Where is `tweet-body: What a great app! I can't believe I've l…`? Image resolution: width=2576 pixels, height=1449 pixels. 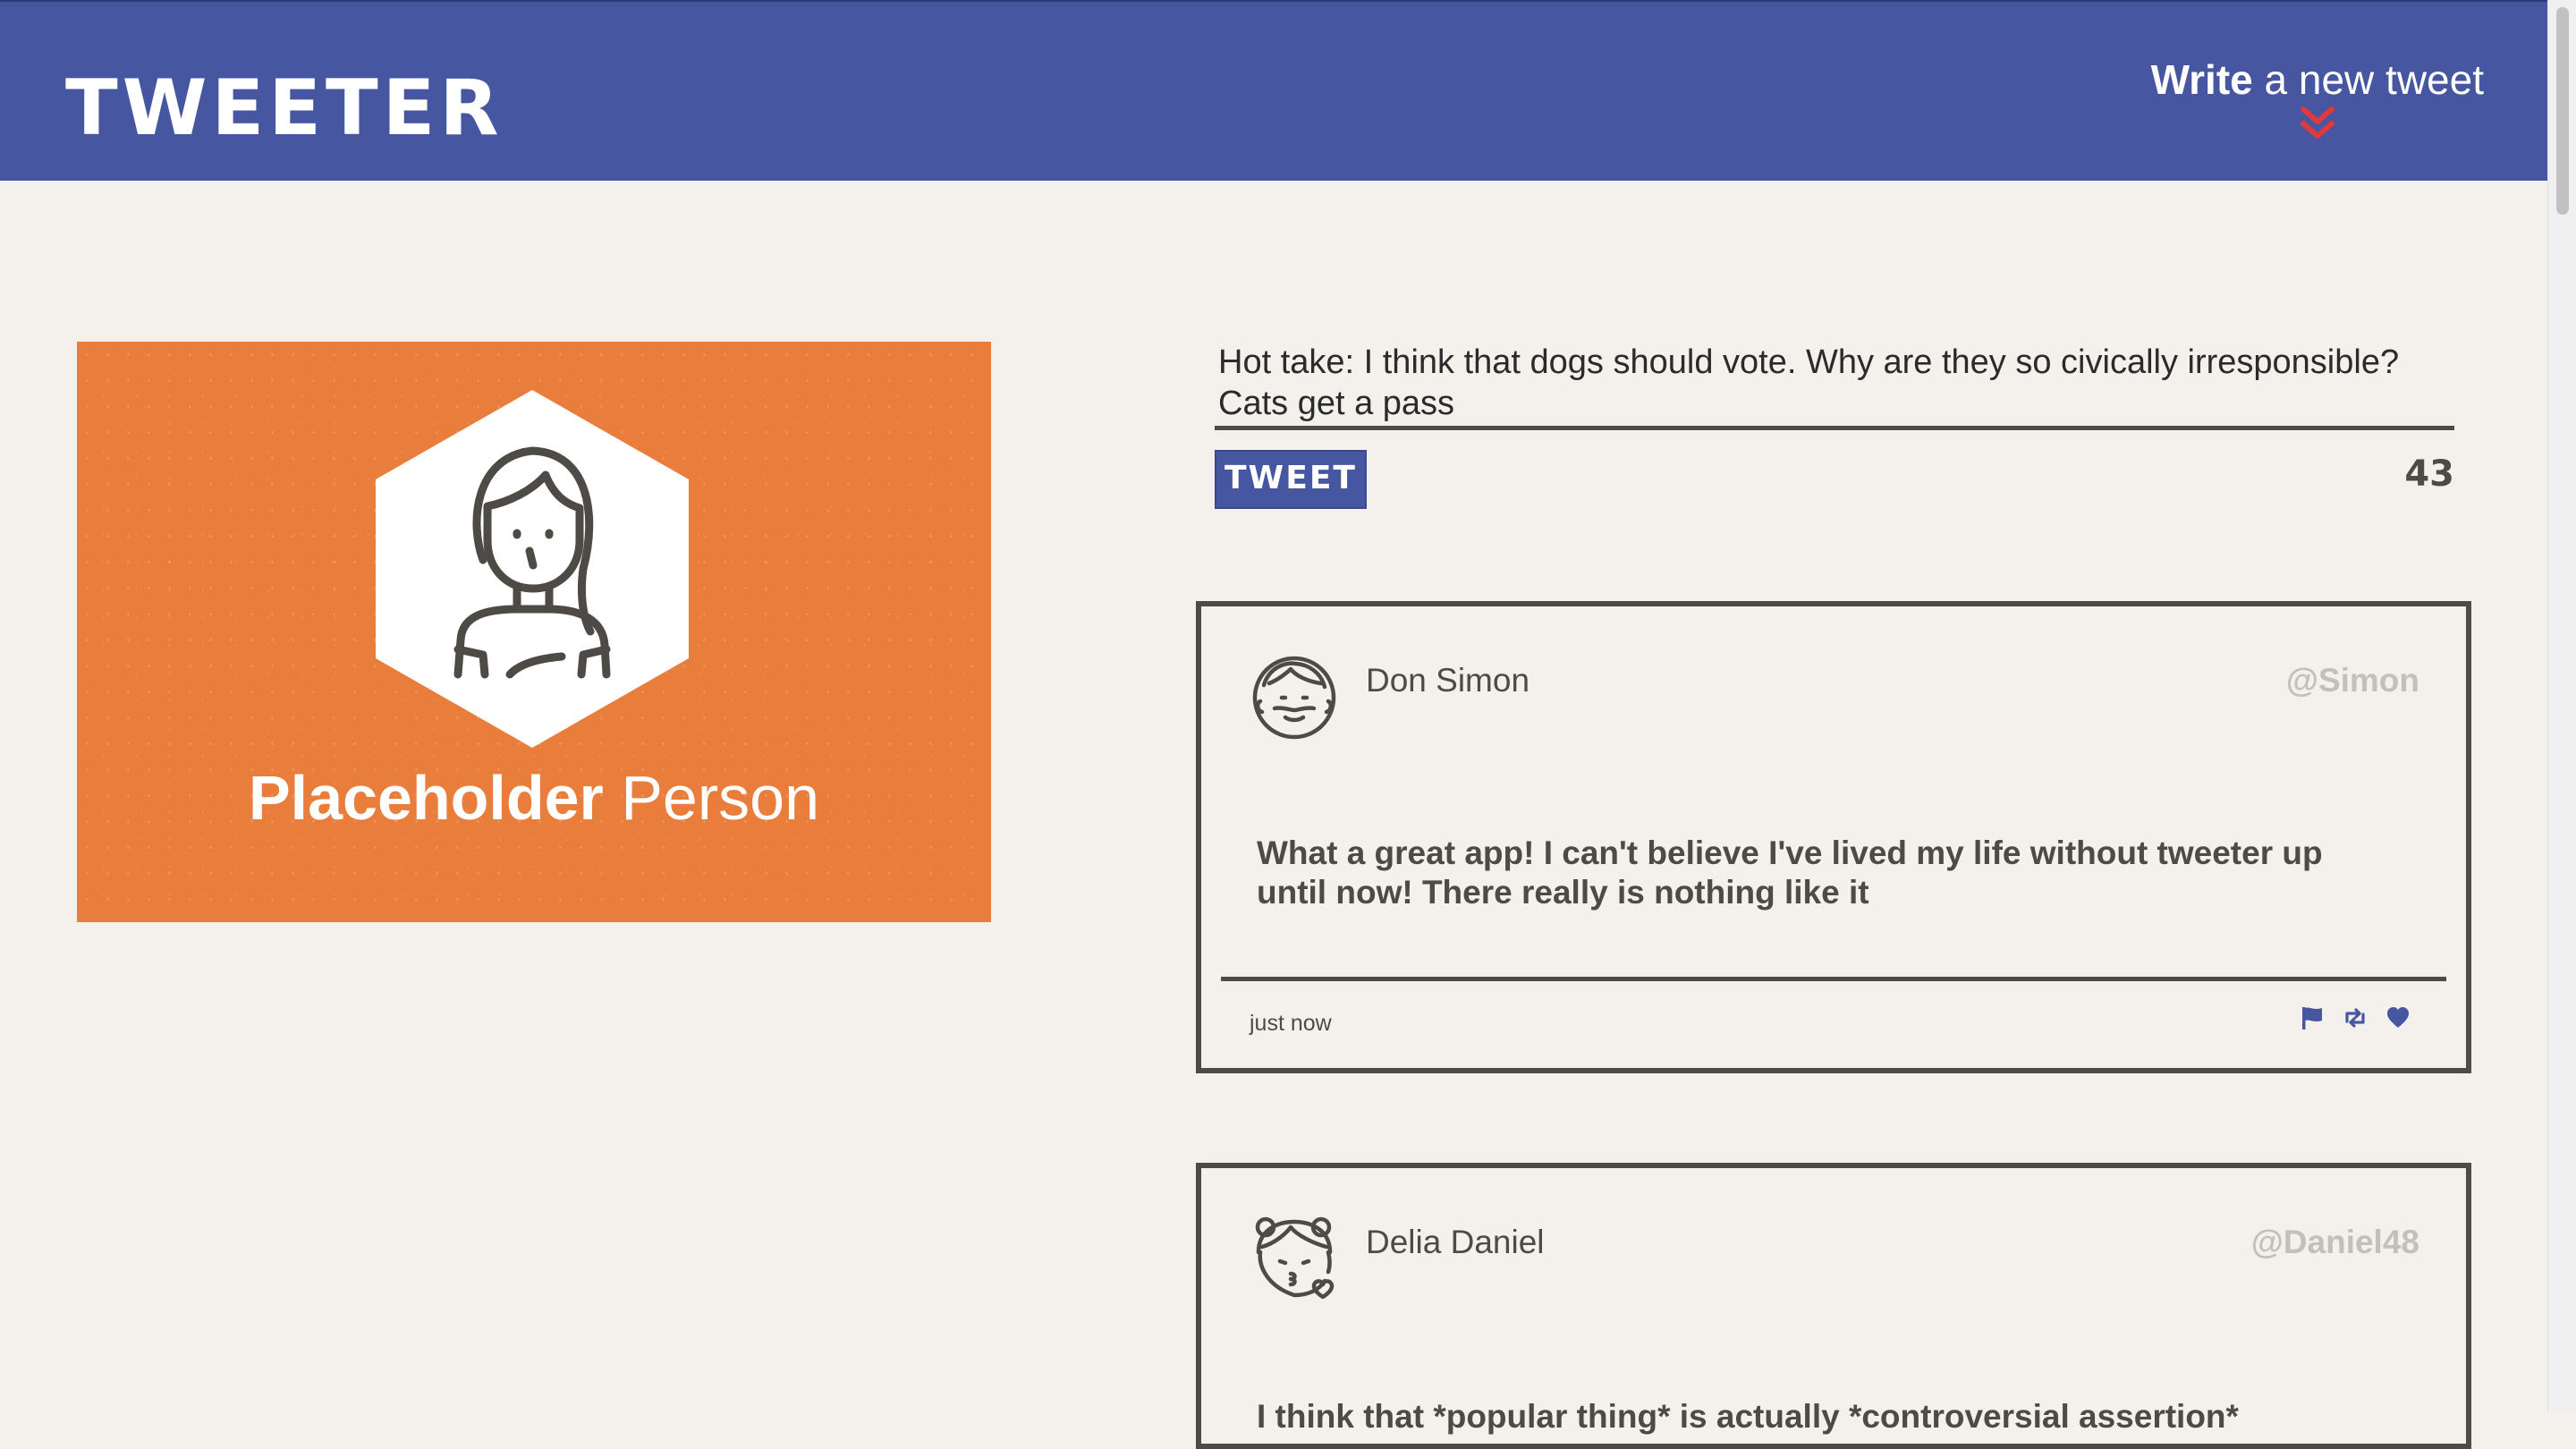
tweet-body: What a great app! I can't believe I've l… is located at coordinates (1790, 873).